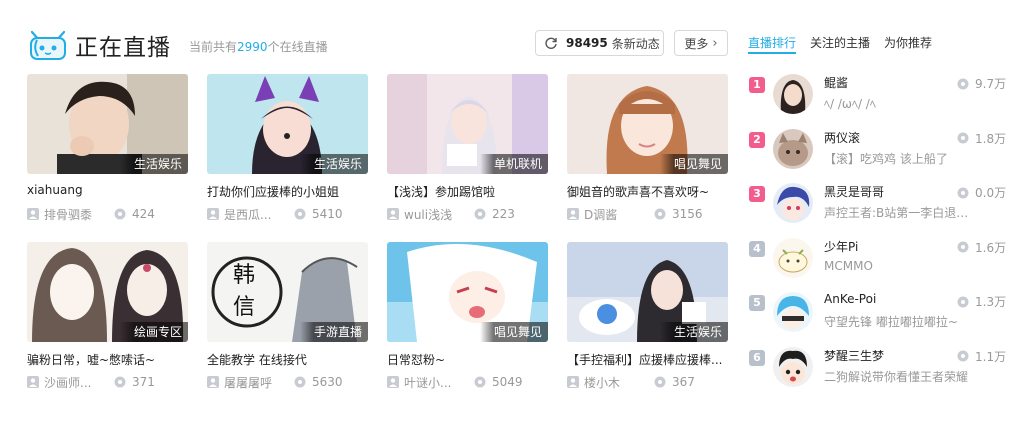  Describe the element at coordinates (842, 137) in the screenshot. I see `streamer-name: 两仪滚` at that location.